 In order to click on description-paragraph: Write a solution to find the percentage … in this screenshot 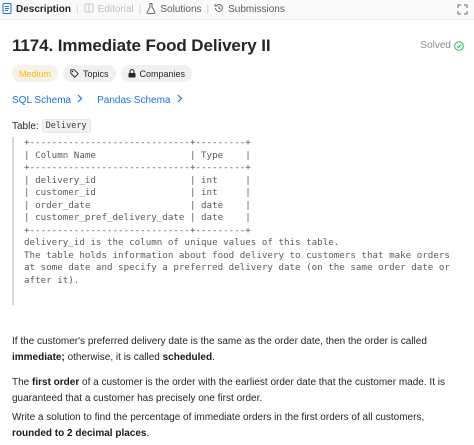, I will do `click(238, 425)`.